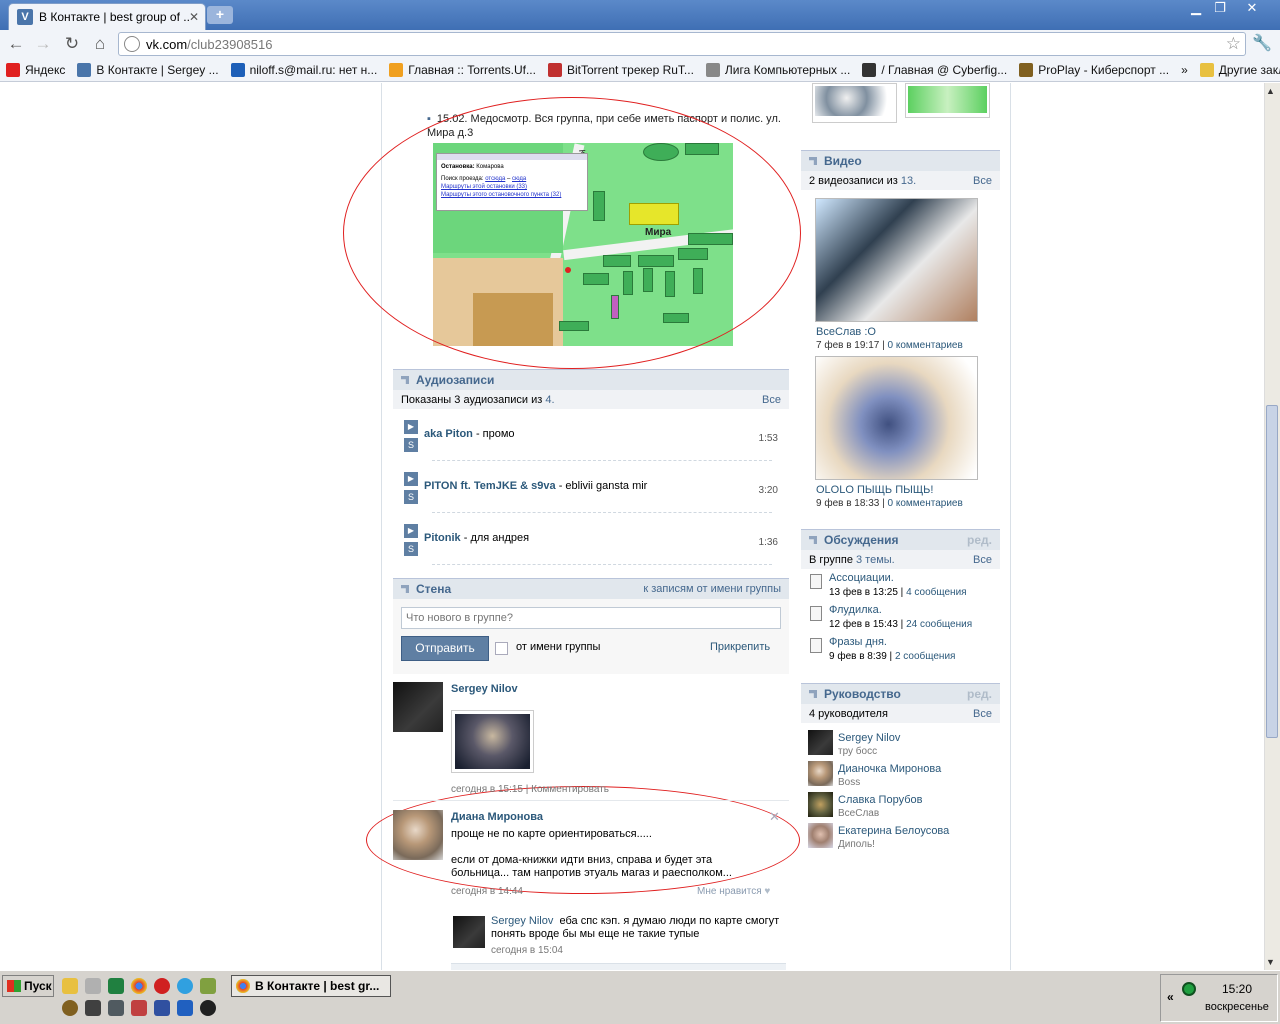 This screenshot has width=1280, height=1024. Describe the element at coordinates (591, 618) in the screenshot. I see `wall-post-input` at that location.